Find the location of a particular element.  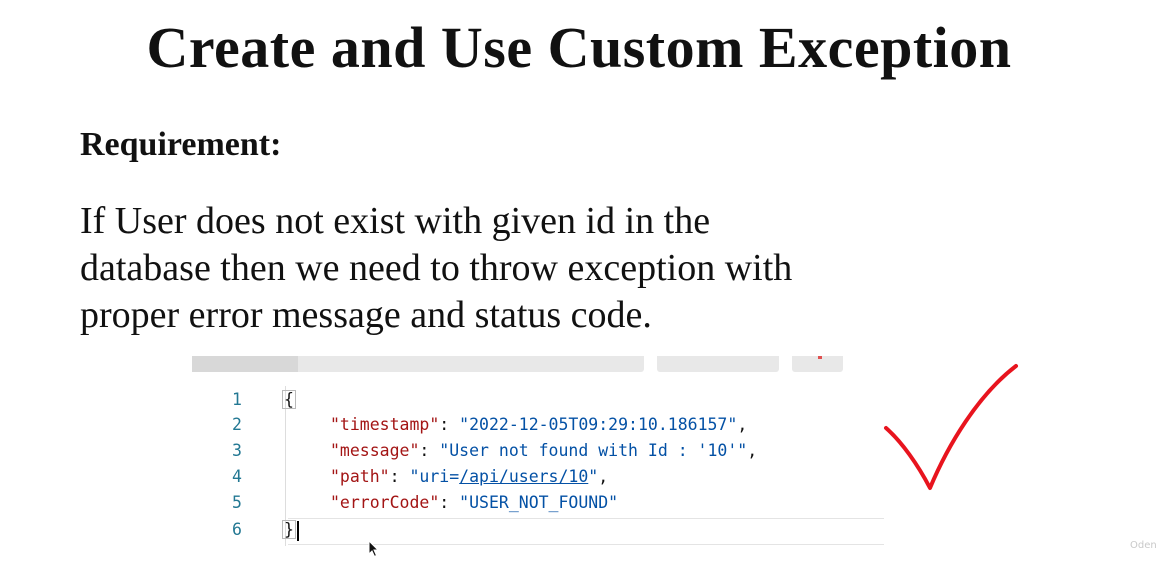

json-value: "User not found with Id : '10'" is located at coordinates (593, 450).